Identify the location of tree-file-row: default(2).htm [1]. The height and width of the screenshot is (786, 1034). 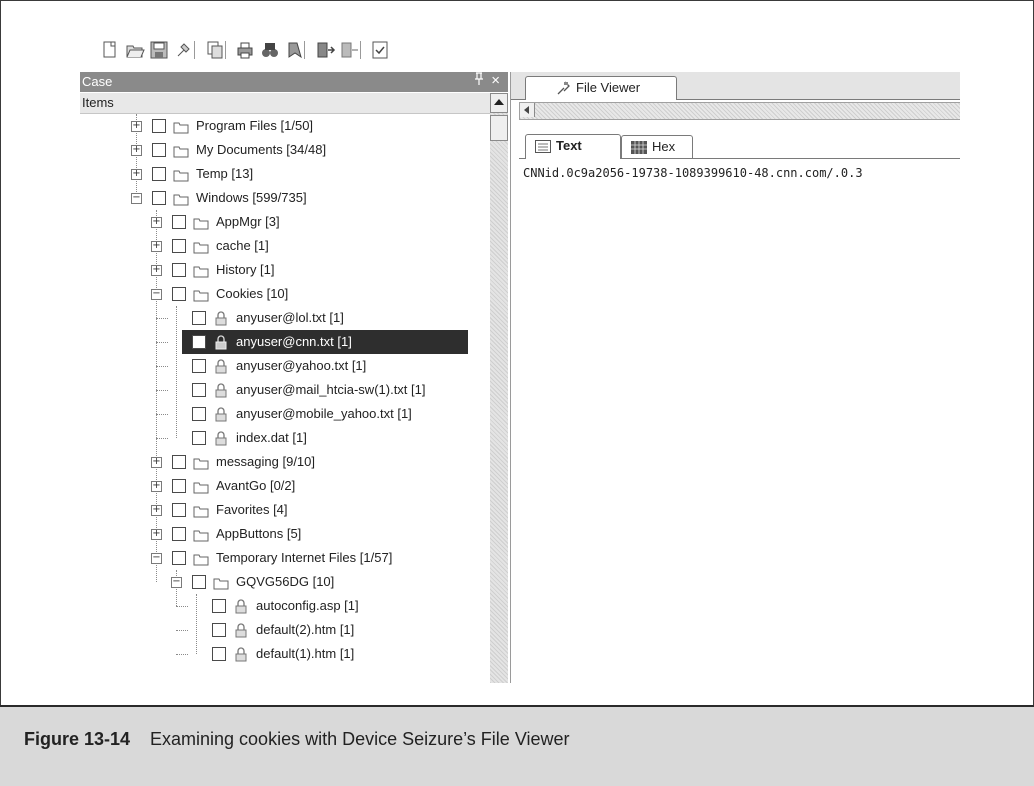
(341, 630).